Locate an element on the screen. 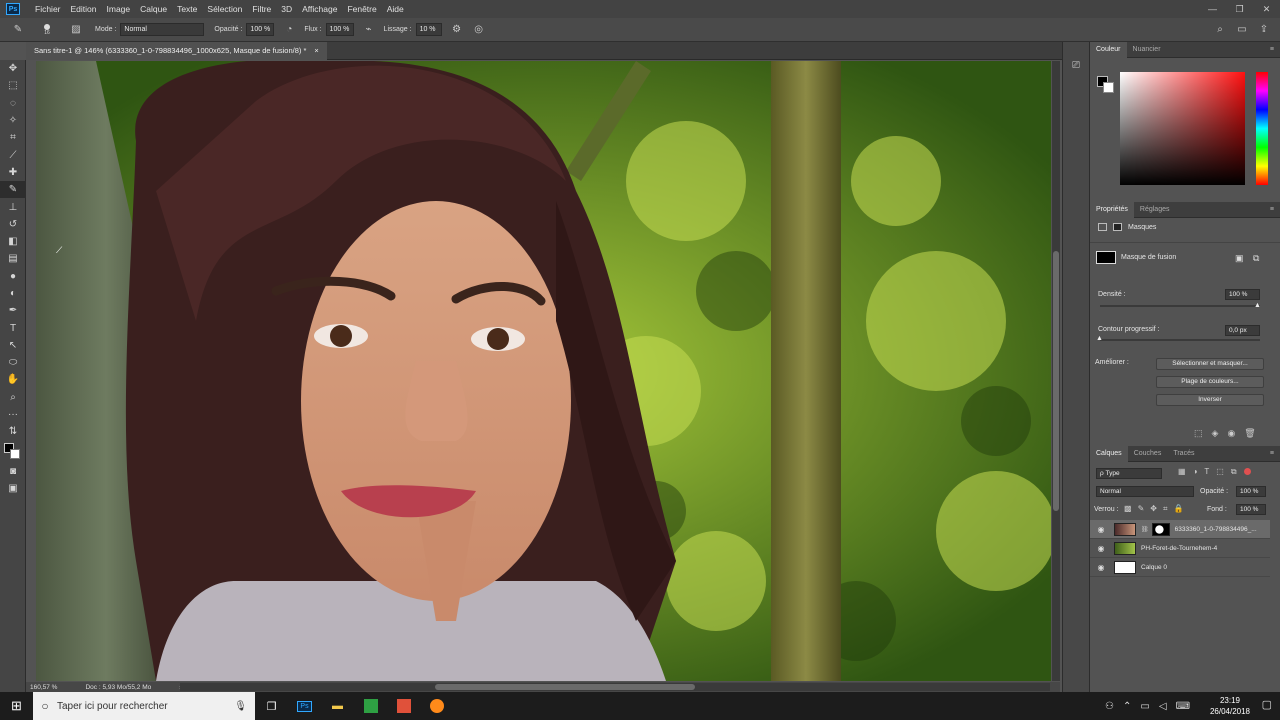  notification-icon: ▢ is located at coordinates (1267, 704).